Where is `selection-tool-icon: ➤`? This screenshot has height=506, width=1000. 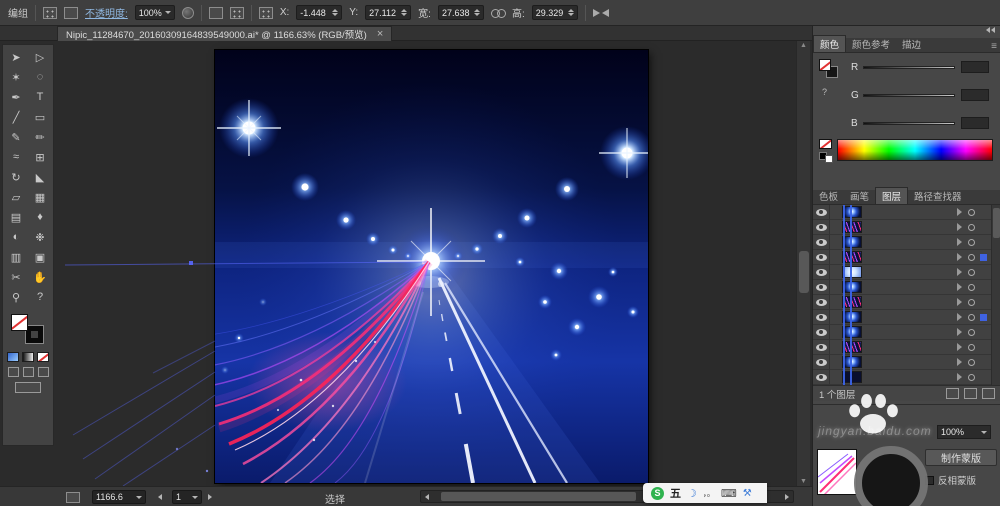 selection-tool-icon: ➤ is located at coordinates (16, 57).